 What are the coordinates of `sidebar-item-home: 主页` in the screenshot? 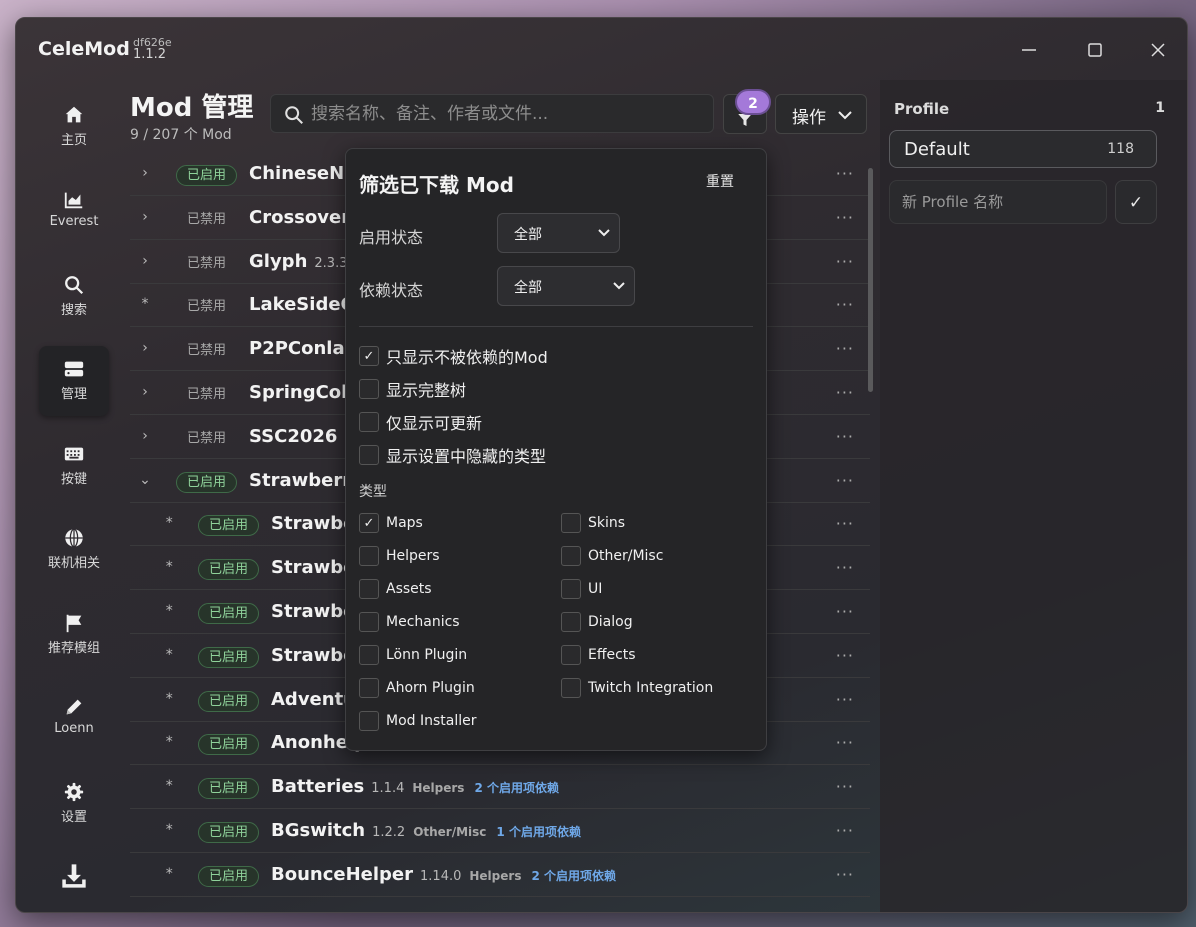 It's located at (74, 127).